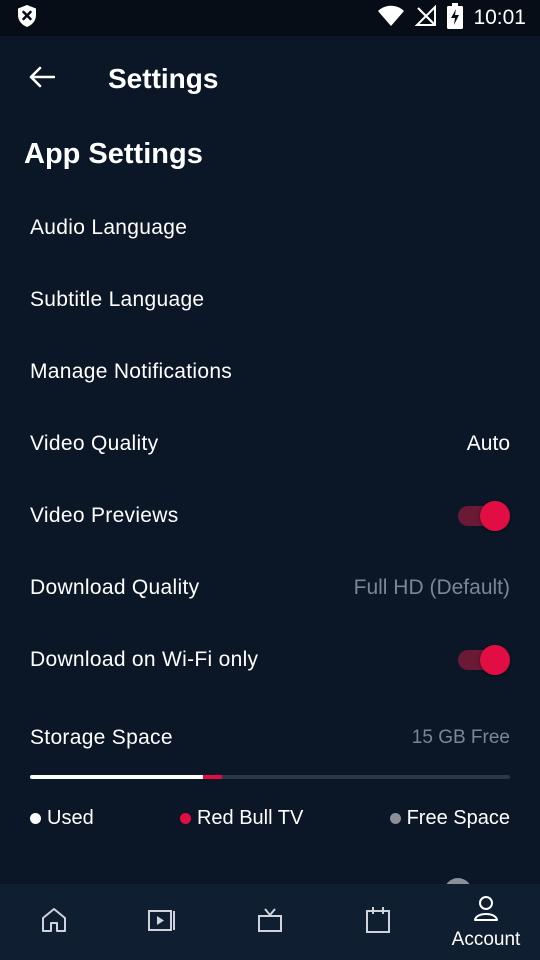 This screenshot has height=960, width=540. What do you see at coordinates (70, 817) in the screenshot?
I see `legend-label: Used` at bounding box center [70, 817].